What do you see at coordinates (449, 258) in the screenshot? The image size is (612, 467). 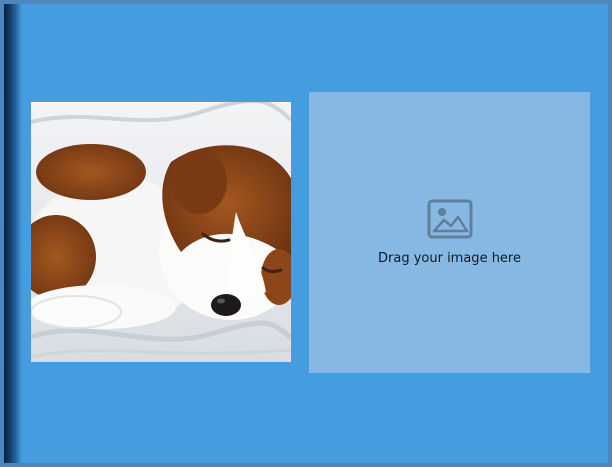 I see `drop-zone-label: Drag your image here` at bounding box center [449, 258].